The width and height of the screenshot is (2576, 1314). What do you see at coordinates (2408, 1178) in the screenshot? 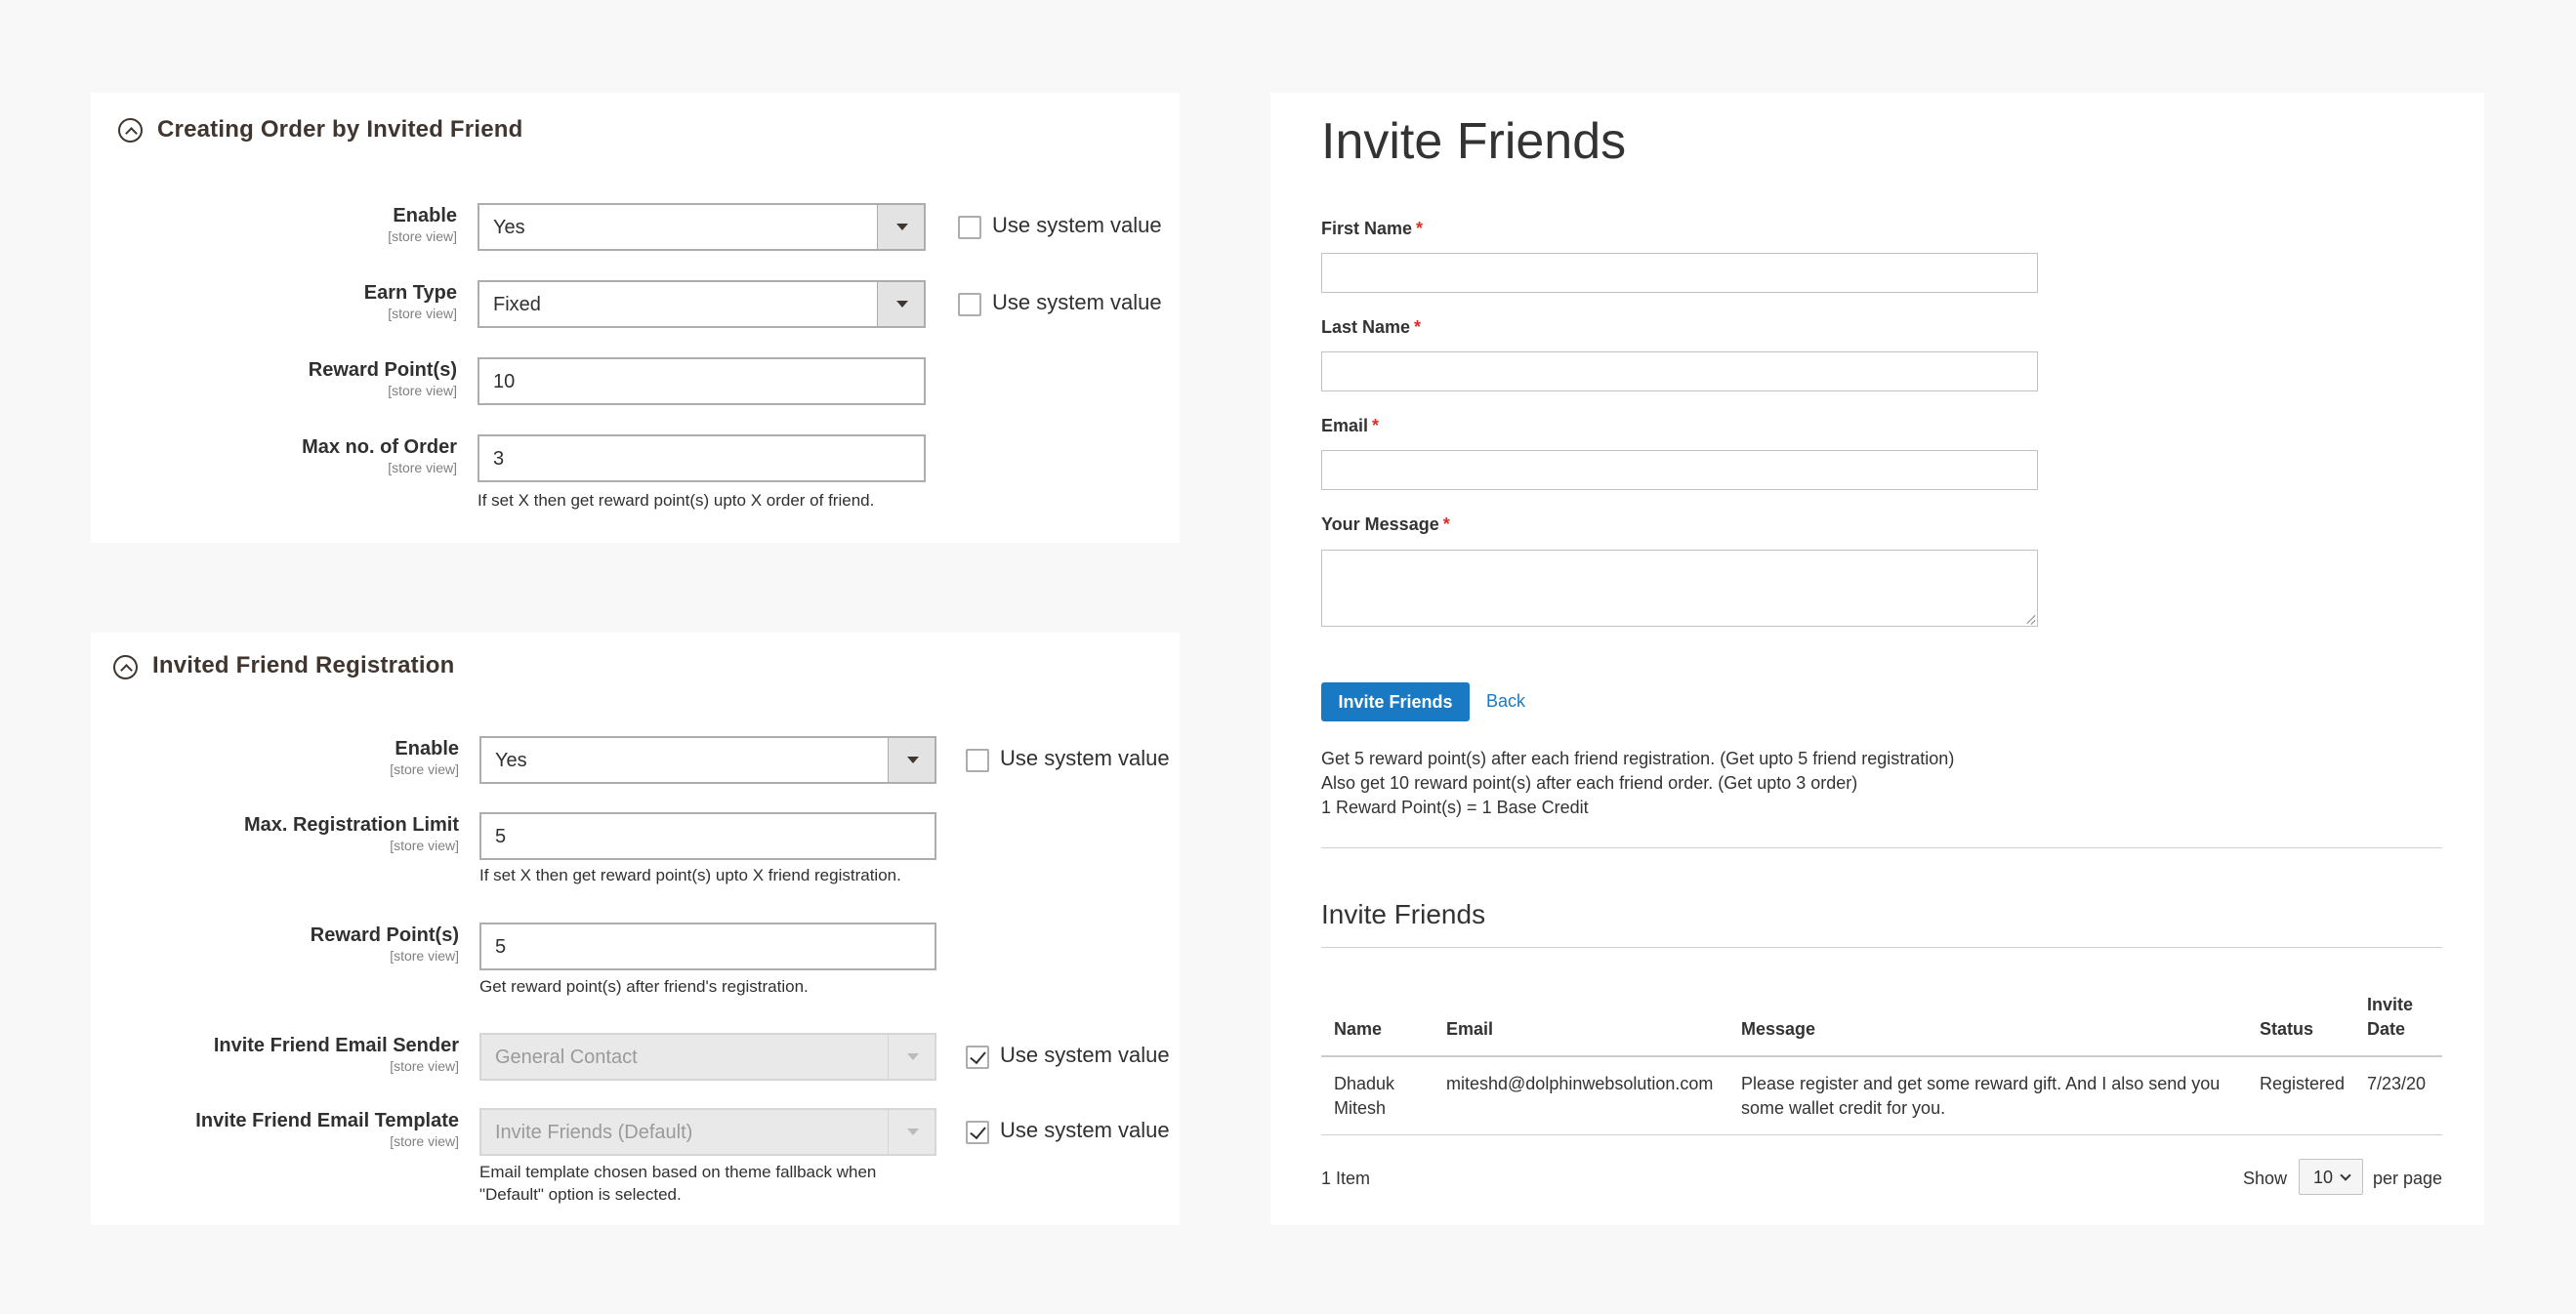
I see `per-page-label: per page` at bounding box center [2408, 1178].